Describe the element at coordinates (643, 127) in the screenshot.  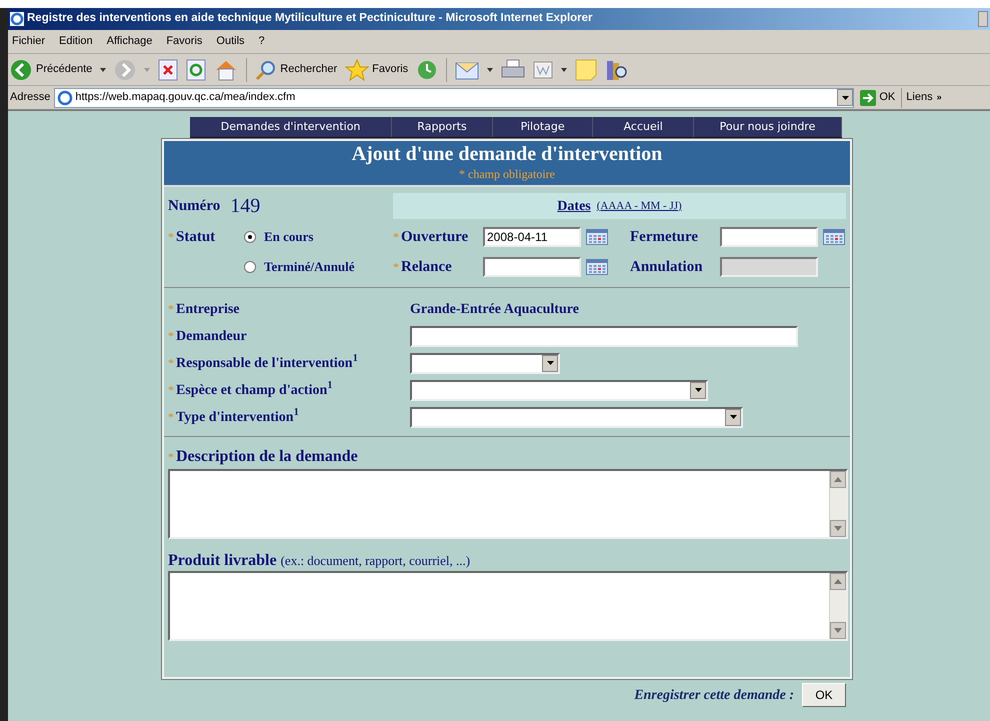
I see `nav-tab: Accueil` at that location.